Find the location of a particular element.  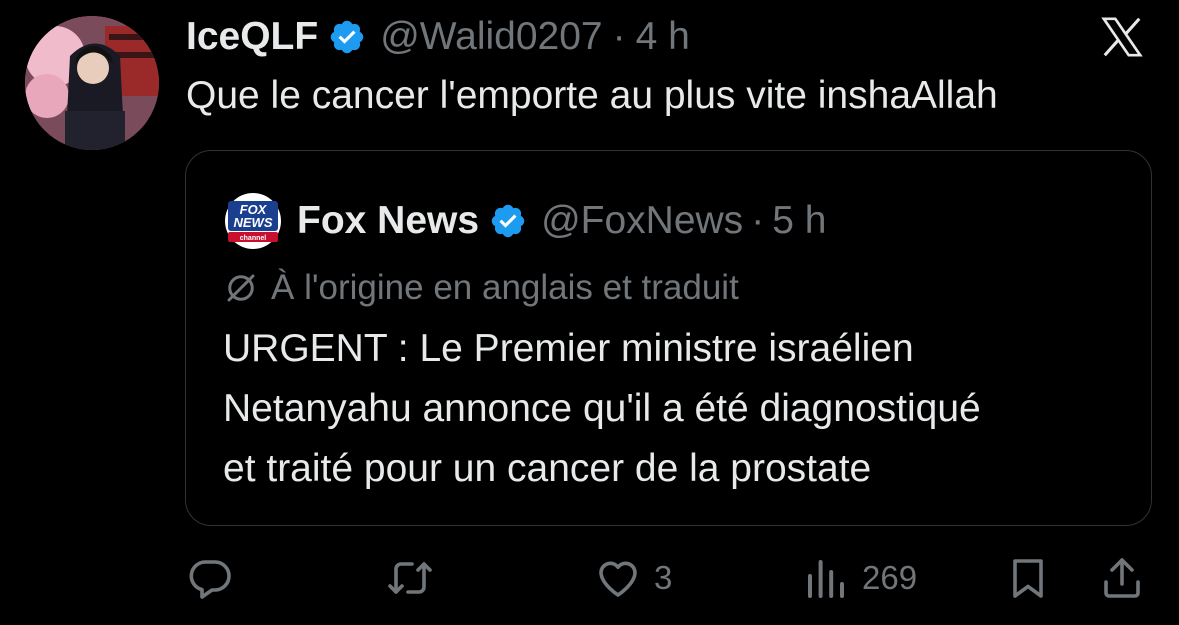

author-handle: @Walid0207 is located at coordinates (491, 37).